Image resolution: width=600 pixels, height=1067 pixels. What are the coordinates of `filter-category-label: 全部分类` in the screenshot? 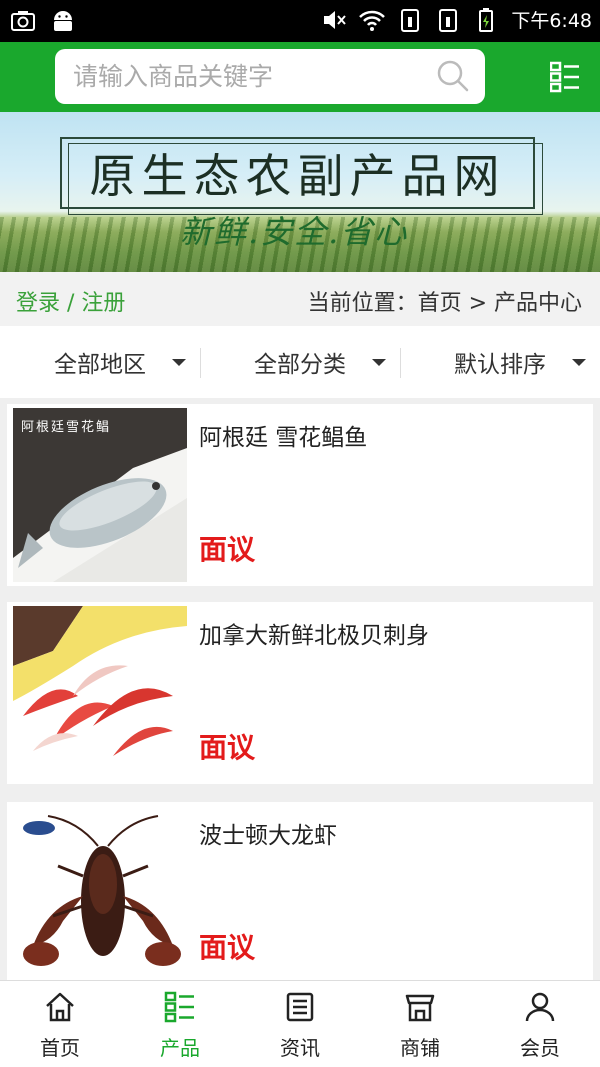 It's located at (300, 365).